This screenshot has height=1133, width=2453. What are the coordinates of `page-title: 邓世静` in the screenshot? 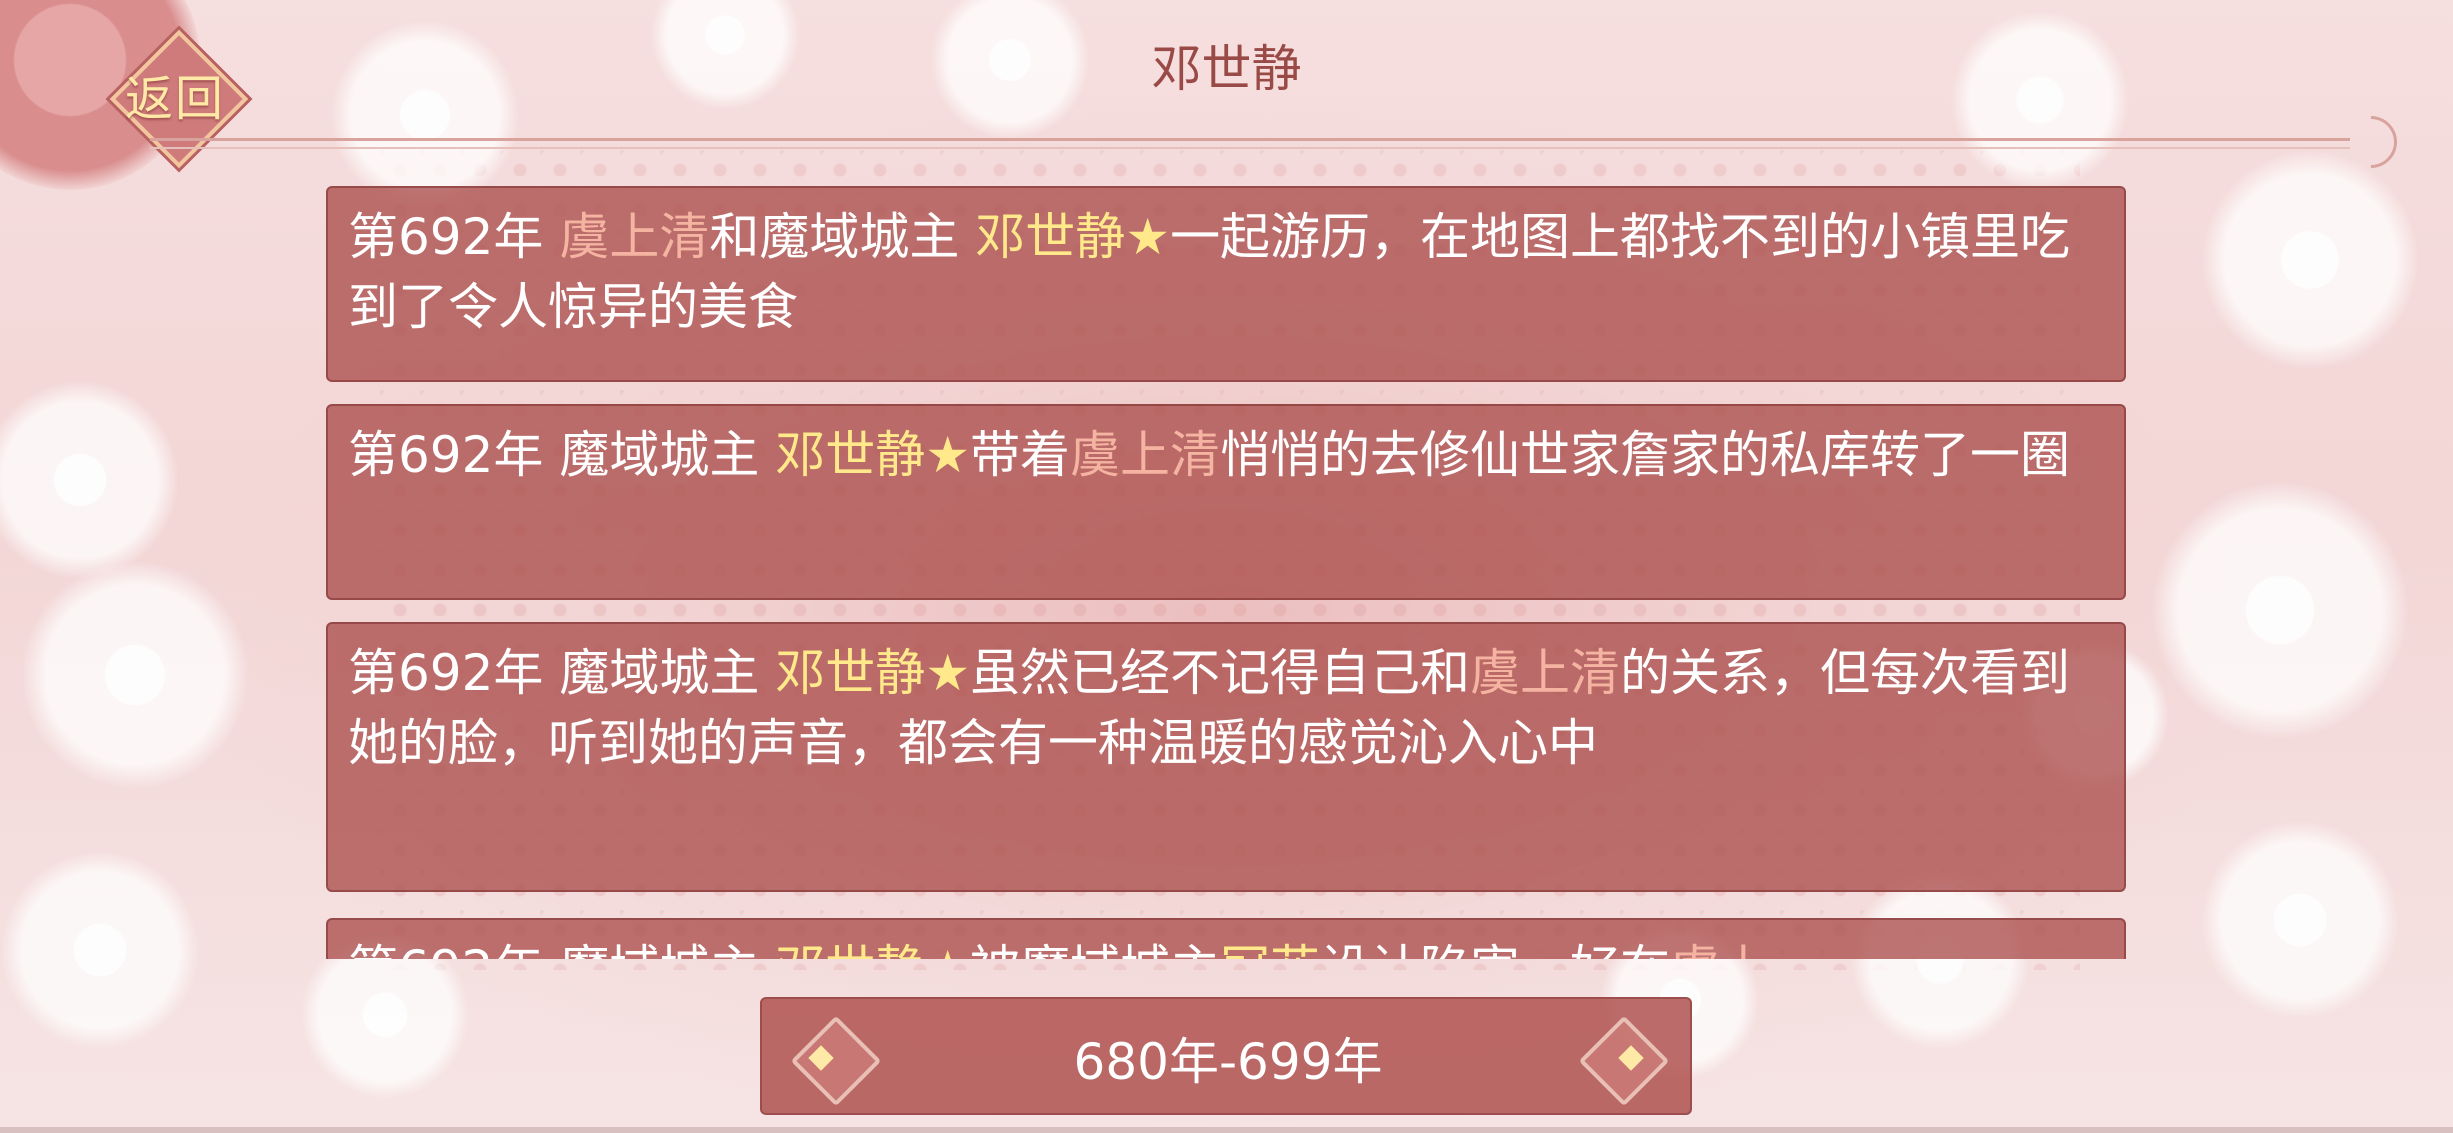 It's located at (1226, 69).